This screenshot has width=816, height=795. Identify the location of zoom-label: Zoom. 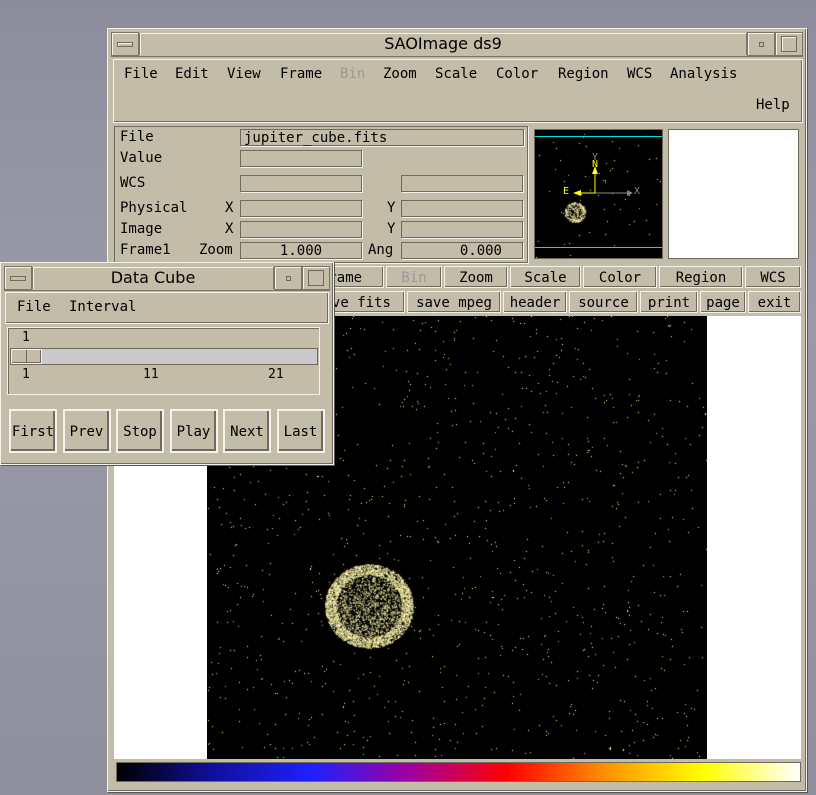
(216, 250).